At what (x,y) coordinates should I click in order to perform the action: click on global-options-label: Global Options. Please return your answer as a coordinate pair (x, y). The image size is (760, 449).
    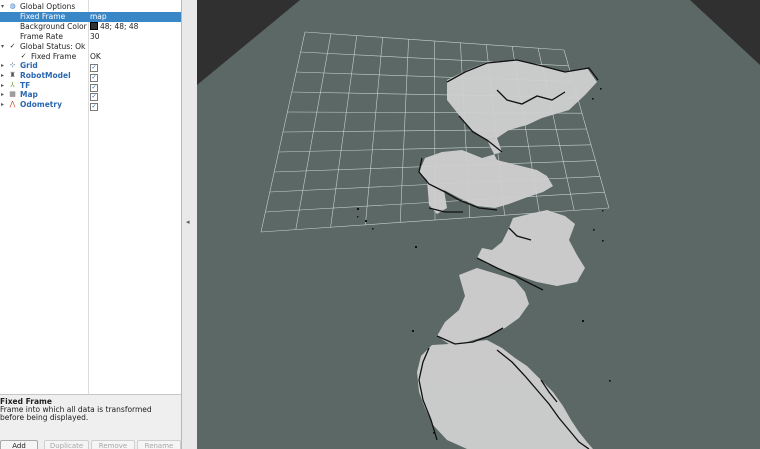
    Looking at the image, I should click on (48, 6).